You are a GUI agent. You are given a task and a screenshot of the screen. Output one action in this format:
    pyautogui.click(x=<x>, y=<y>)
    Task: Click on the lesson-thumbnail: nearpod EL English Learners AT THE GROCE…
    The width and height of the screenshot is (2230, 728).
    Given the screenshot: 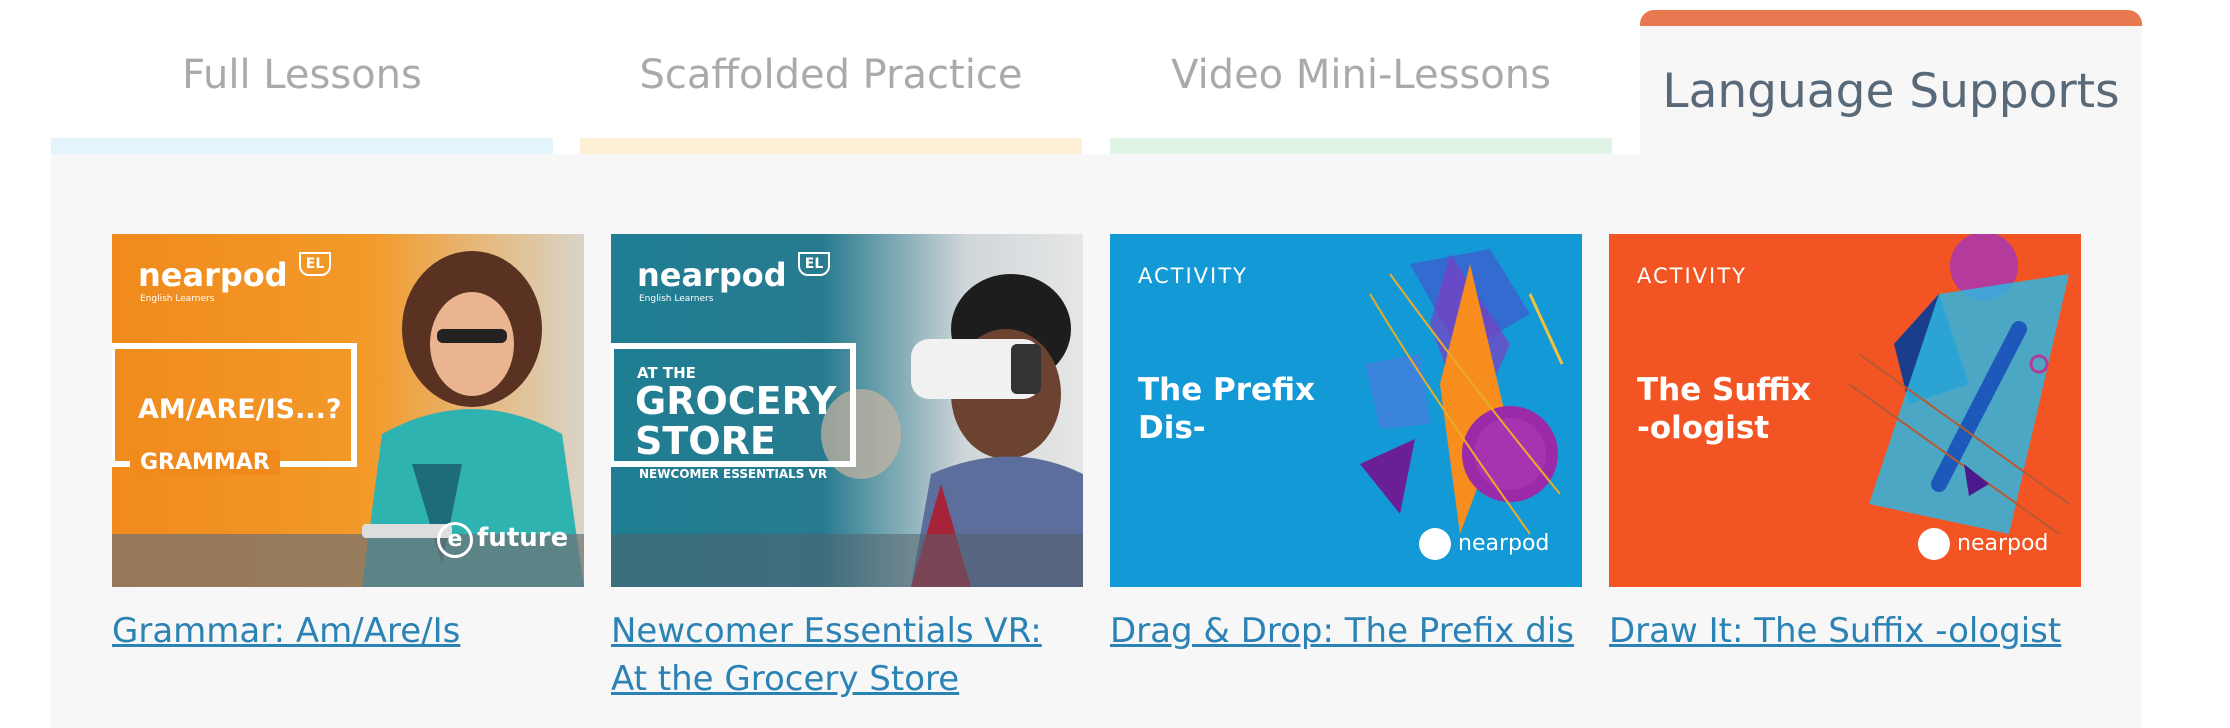 What is the action you would take?
    pyautogui.click(x=847, y=410)
    